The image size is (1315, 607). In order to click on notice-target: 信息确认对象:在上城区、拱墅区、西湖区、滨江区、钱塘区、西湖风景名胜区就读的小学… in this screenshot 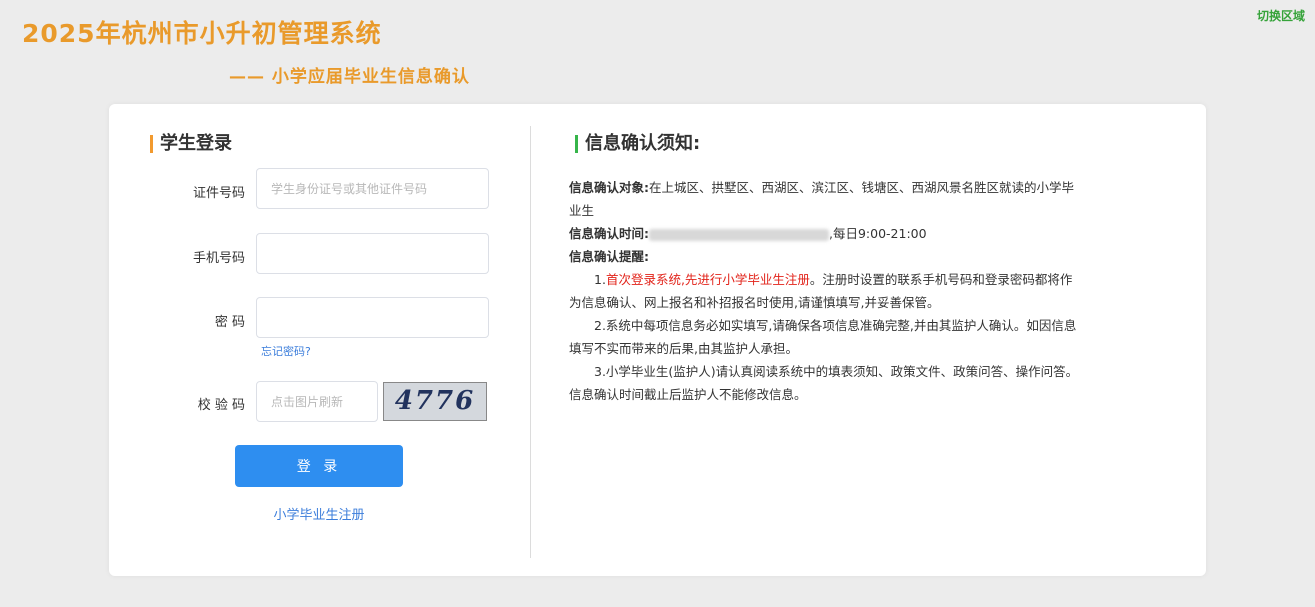, I will do `click(822, 199)`.